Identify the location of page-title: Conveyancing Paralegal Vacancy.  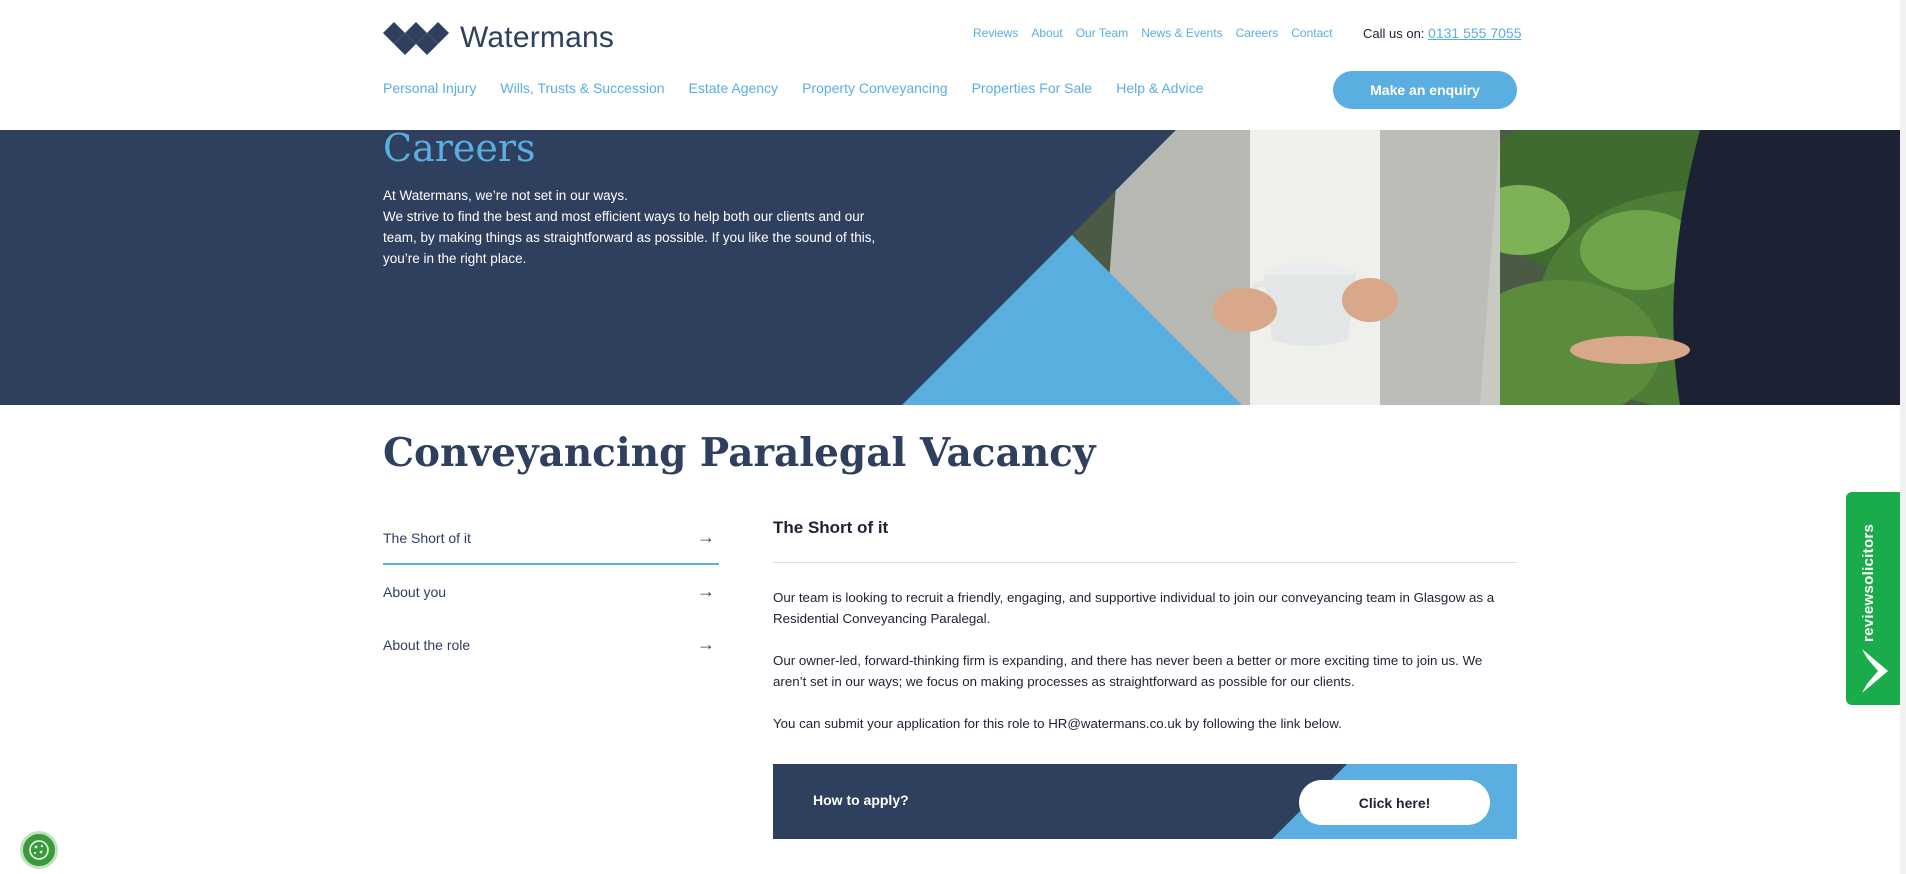
(739, 453).